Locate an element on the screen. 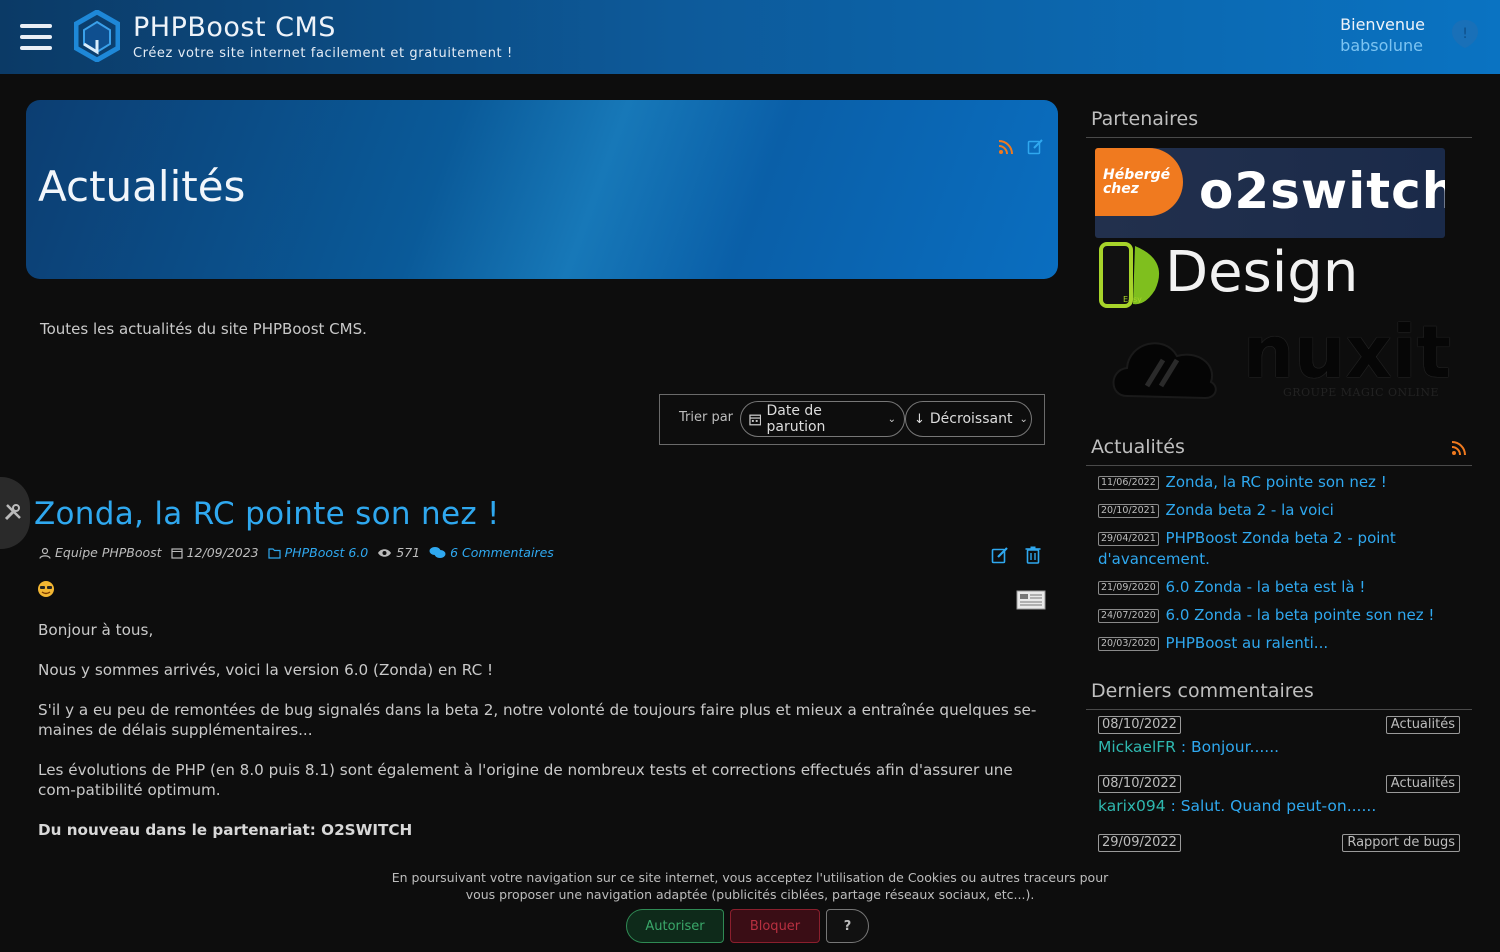 The height and width of the screenshot is (952, 1500). sort-label: Trier par is located at coordinates (706, 417).